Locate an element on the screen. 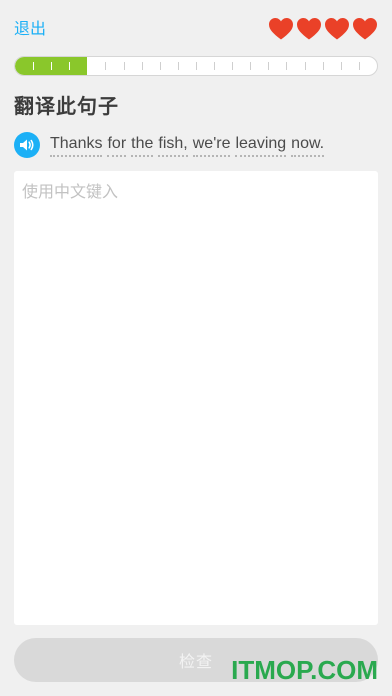  source-sentence: Thanks for the fish, we're leaving now. is located at coordinates (187, 145).